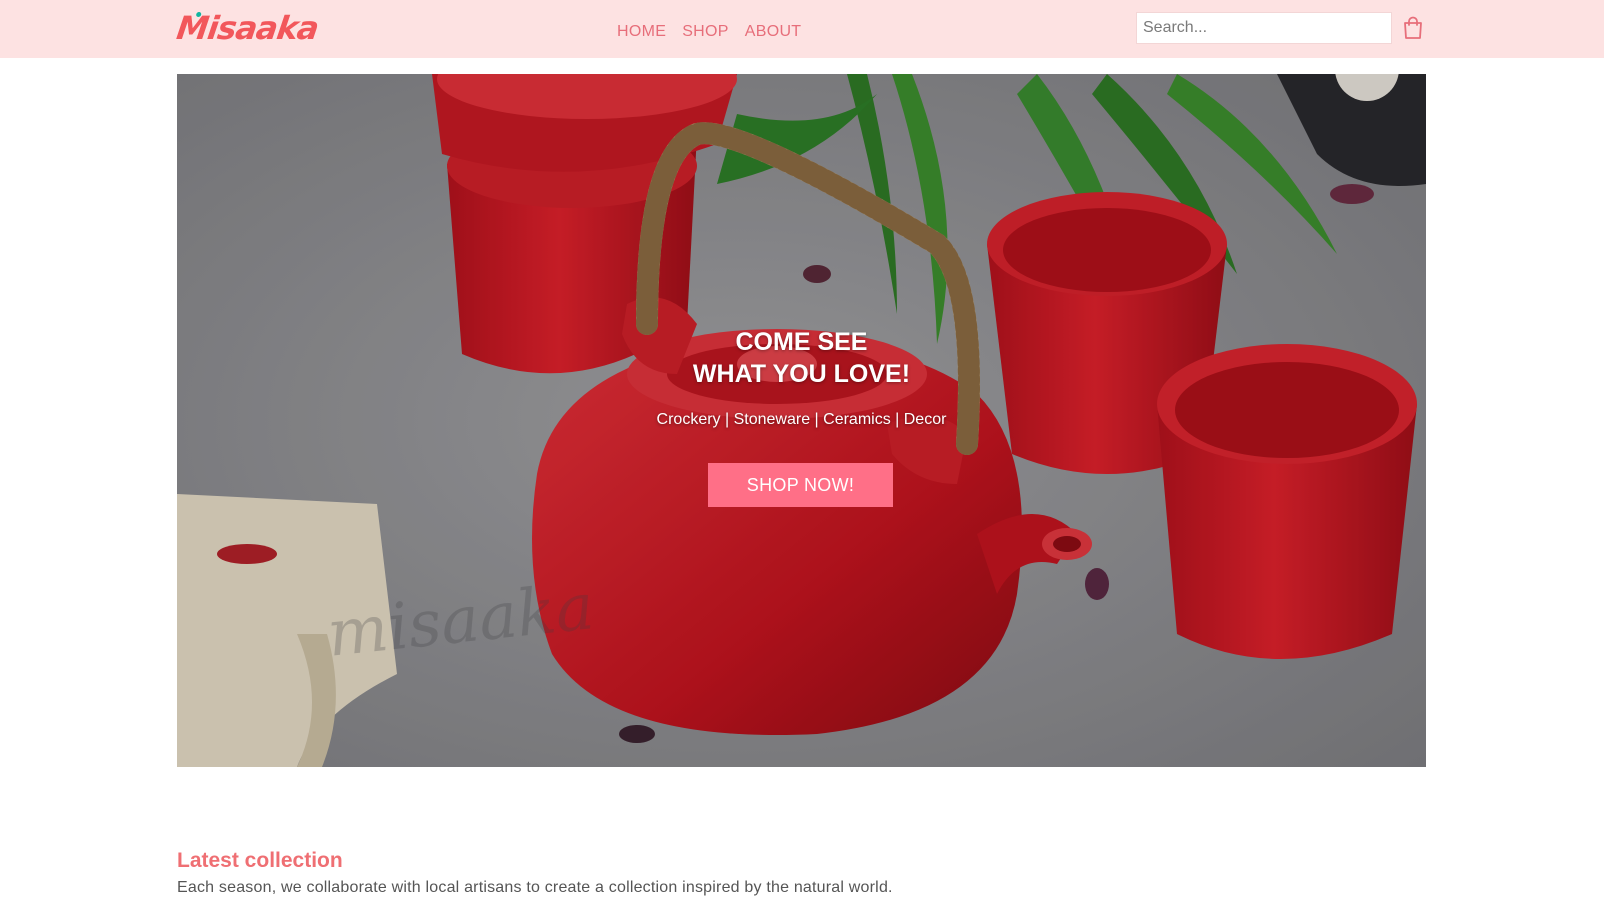 The width and height of the screenshot is (1604, 915). What do you see at coordinates (260, 860) in the screenshot?
I see `latest-collection-heading: Latest collection` at bounding box center [260, 860].